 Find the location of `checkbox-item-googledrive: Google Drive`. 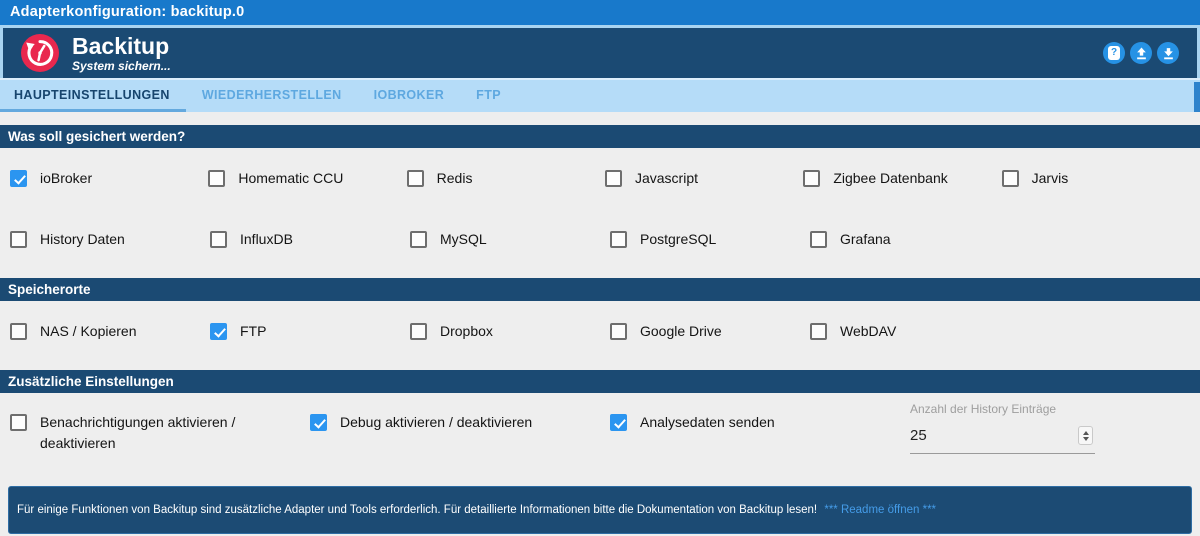

checkbox-item-googledrive: Google Drive is located at coordinates (710, 331).